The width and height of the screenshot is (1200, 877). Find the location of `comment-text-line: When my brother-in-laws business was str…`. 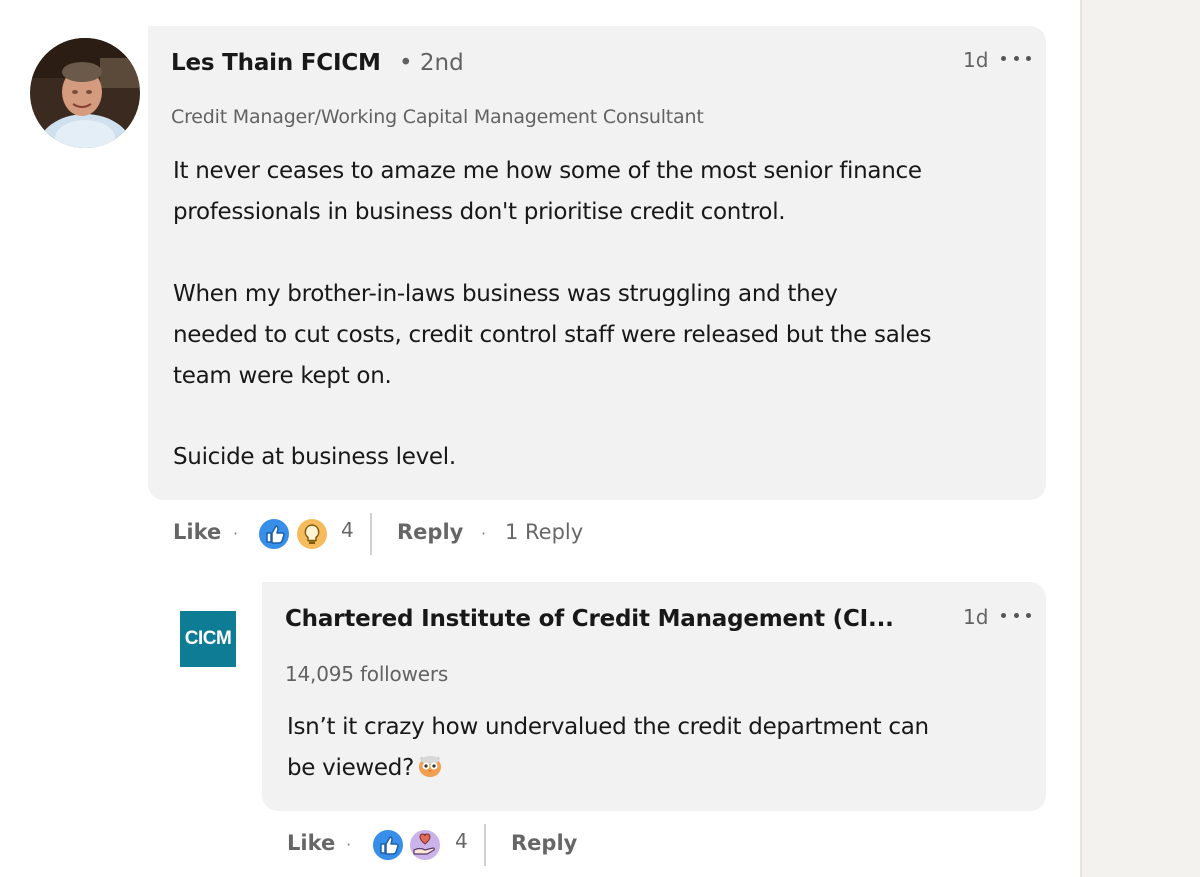

comment-text-line: When my brother-in-laws business was str… is located at coordinates (505, 294).